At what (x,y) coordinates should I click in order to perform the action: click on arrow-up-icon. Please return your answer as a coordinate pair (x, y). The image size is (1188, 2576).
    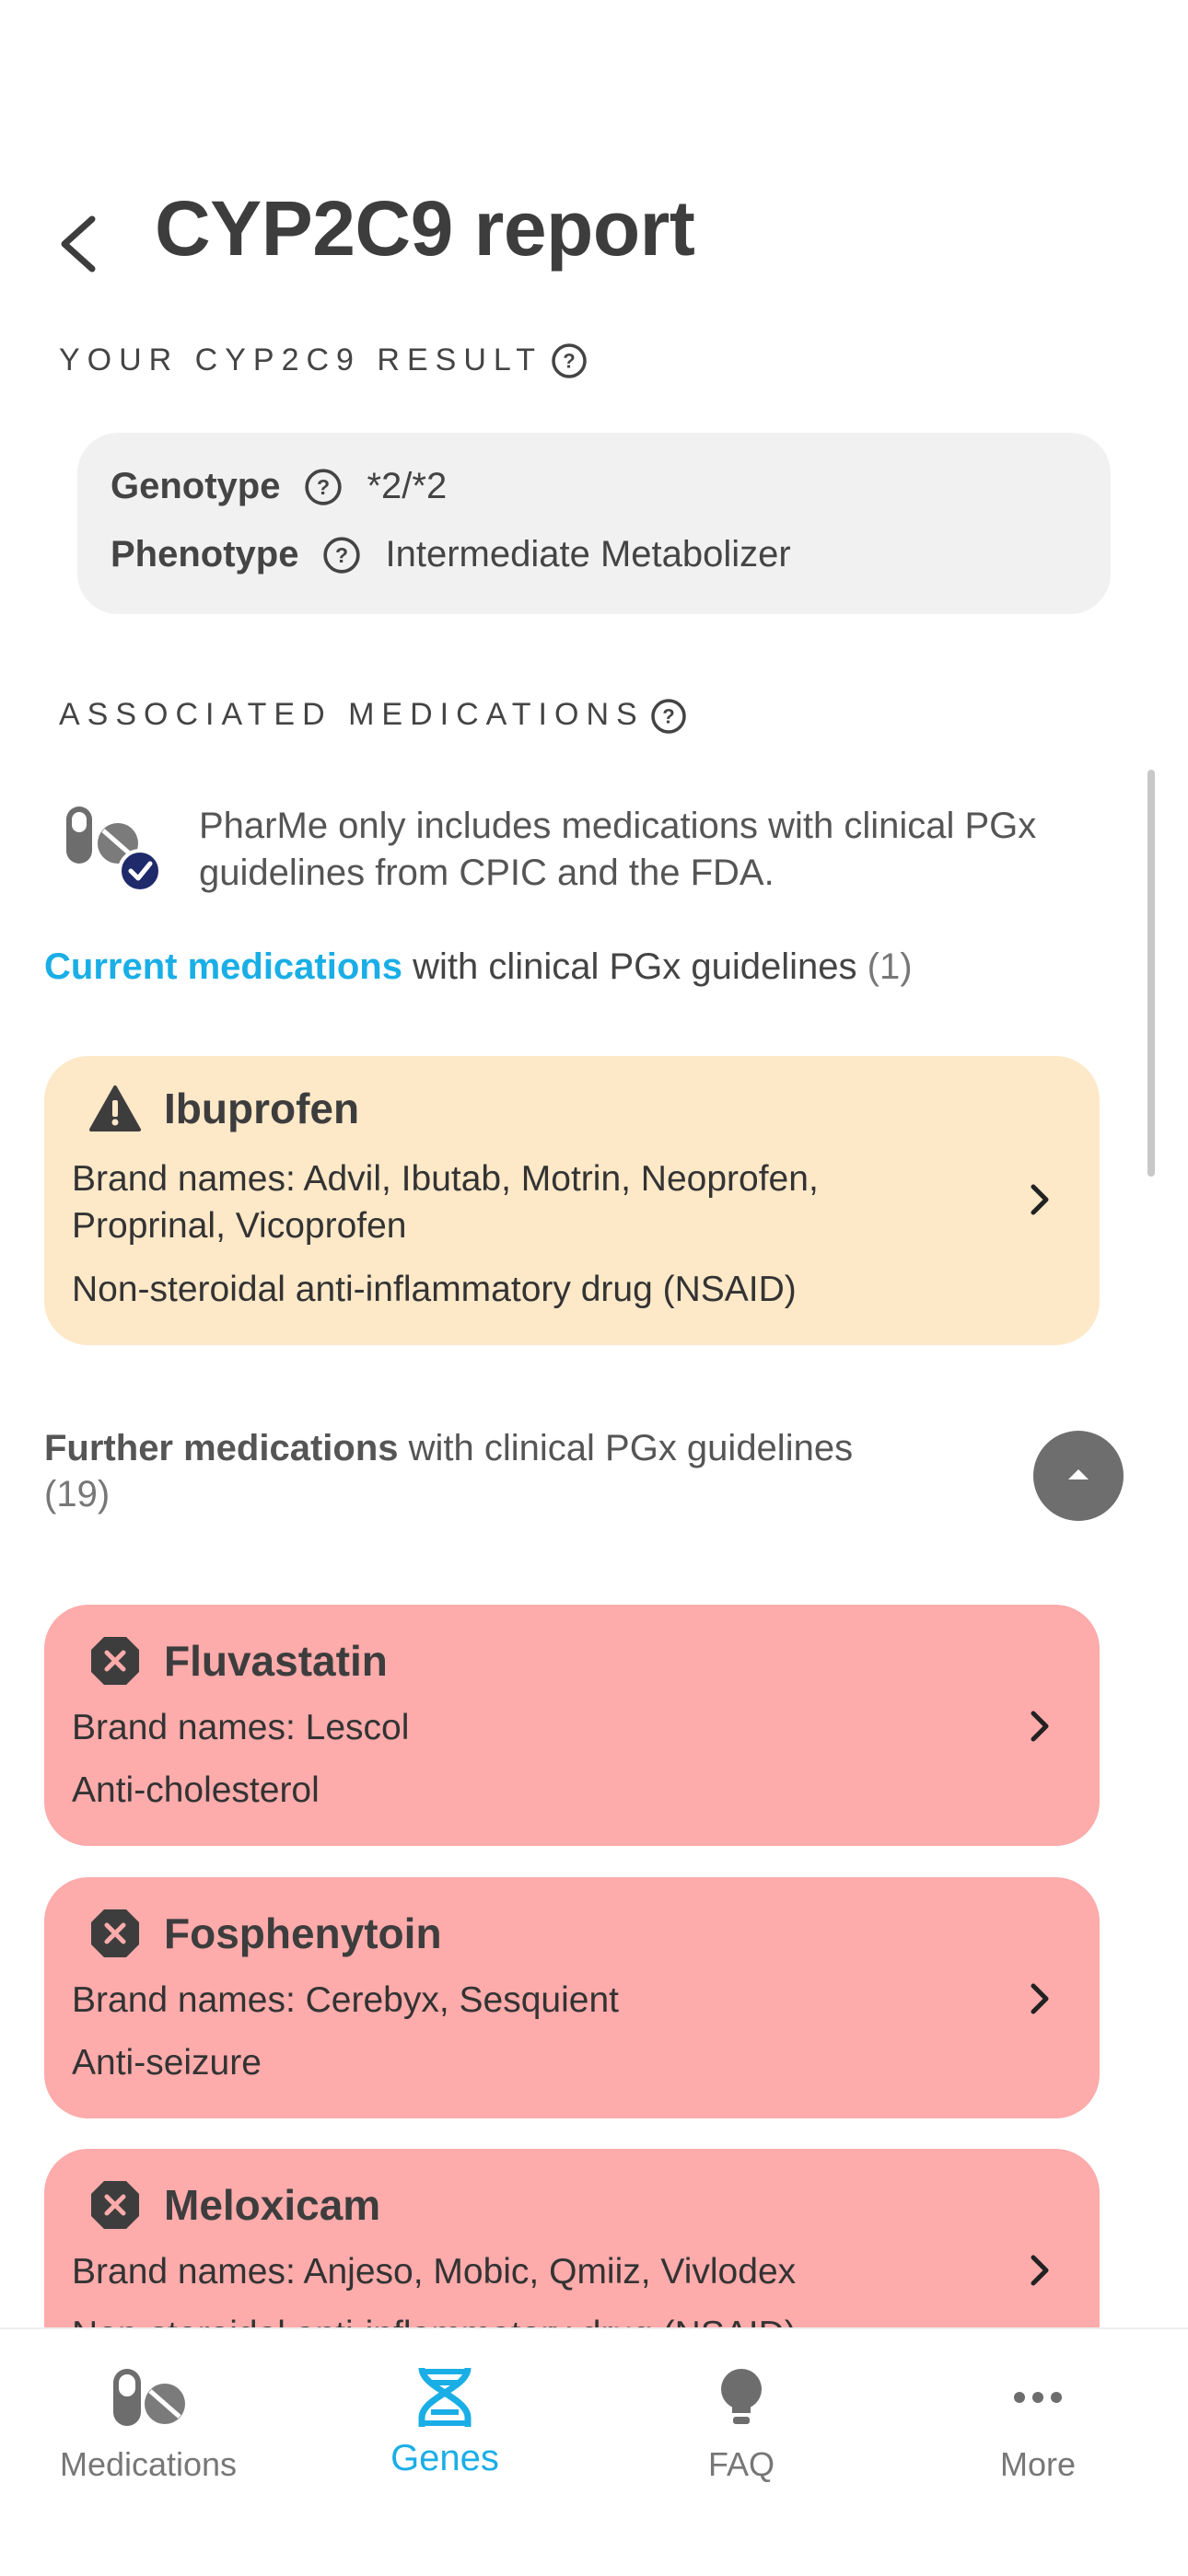
    Looking at the image, I should click on (1078, 1474).